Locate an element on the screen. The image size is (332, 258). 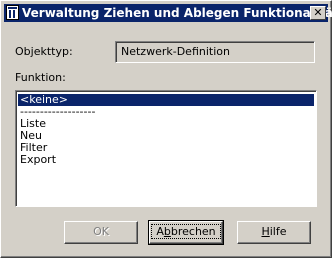
ok-label: OK is located at coordinates (101, 231).